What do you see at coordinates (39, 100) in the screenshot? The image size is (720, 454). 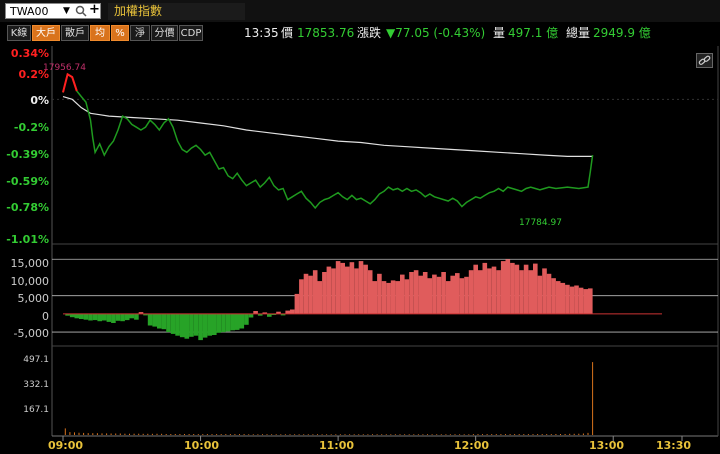 I see `price-axis-label: 0%` at bounding box center [39, 100].